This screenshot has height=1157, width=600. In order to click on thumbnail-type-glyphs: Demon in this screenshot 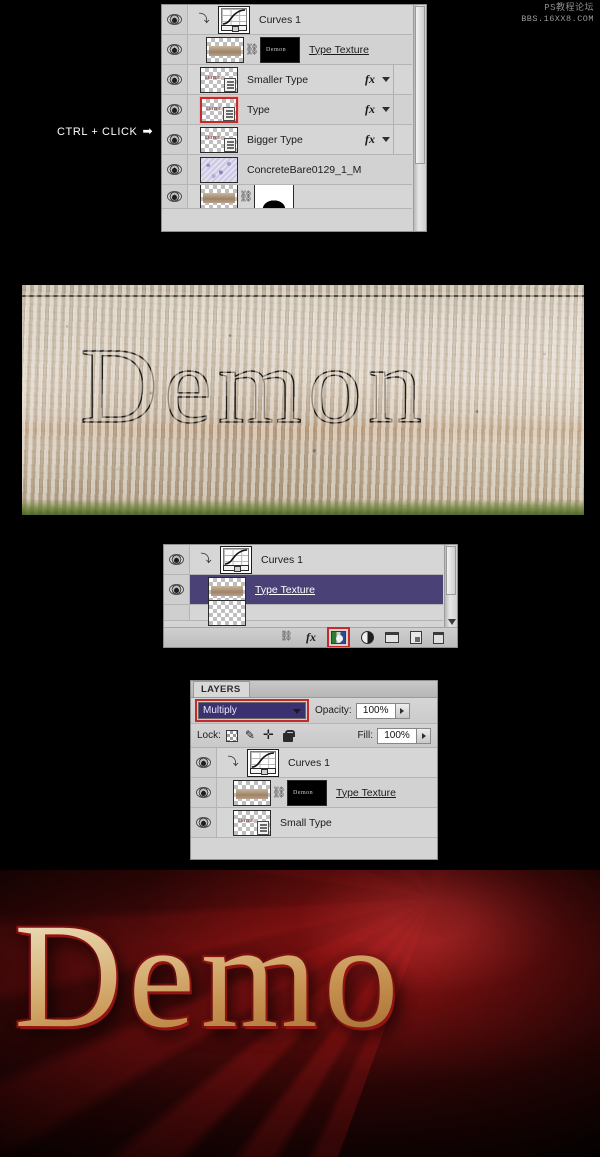, I will do `click(213, 77)`.